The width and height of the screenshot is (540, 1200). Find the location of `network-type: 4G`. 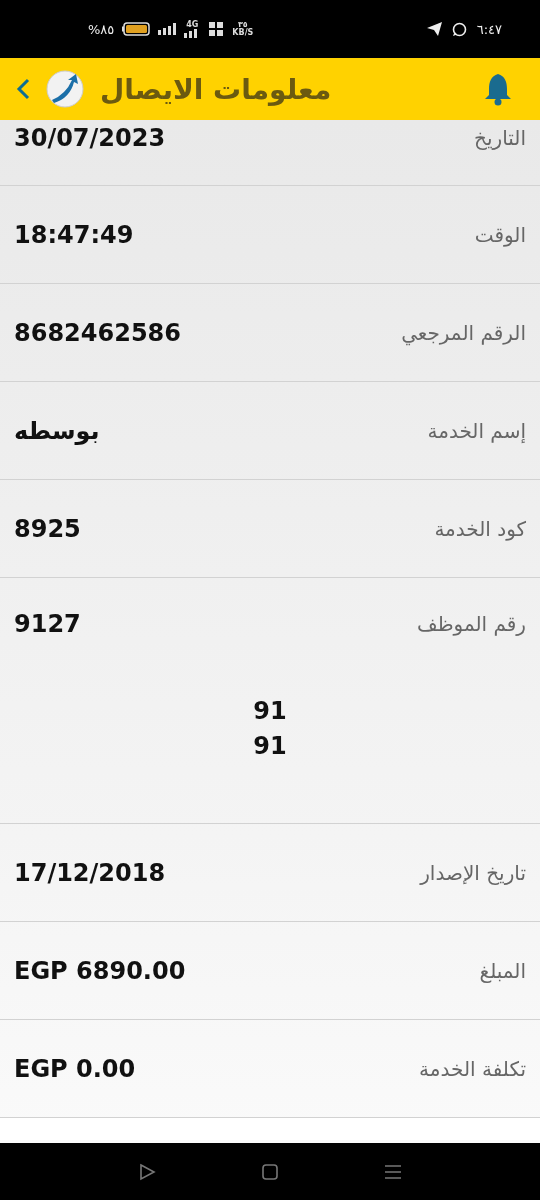

network-type: 4G is located at coordinates (192, 24).